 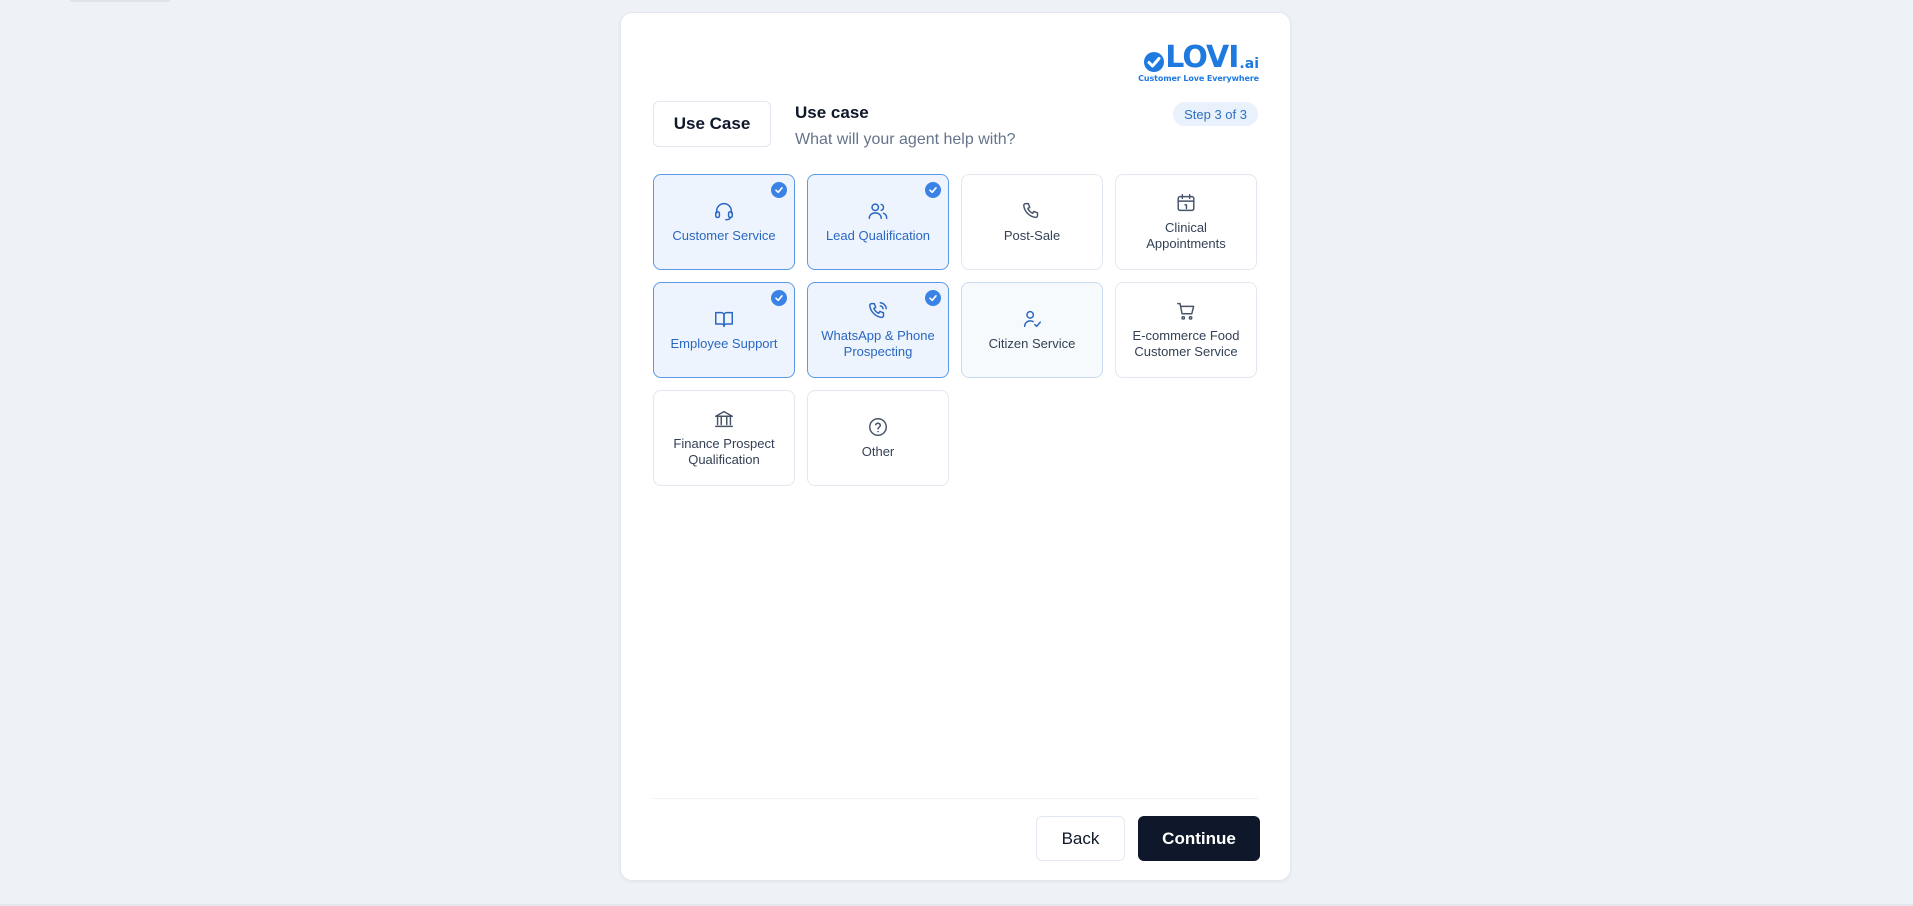 I want to click on option-employee-support: Employee Support, so click(x=724, y=330).